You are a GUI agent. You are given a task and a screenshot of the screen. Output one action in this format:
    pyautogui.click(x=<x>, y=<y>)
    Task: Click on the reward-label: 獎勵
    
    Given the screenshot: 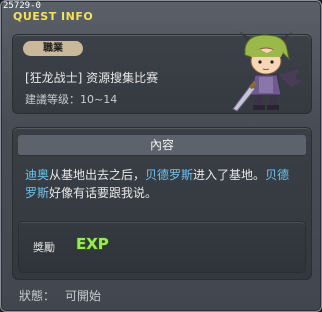 What is the action you would take?
    pyautogui.click(x=44, y=247)
    